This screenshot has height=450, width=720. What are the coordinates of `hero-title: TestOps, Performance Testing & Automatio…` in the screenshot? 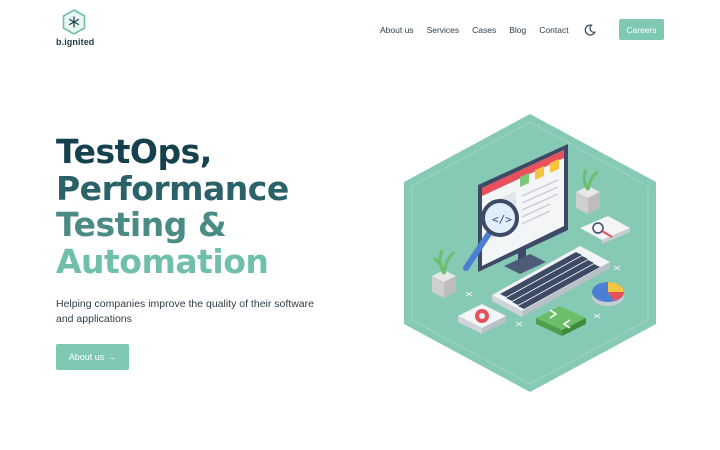 It's located at (172, 206).